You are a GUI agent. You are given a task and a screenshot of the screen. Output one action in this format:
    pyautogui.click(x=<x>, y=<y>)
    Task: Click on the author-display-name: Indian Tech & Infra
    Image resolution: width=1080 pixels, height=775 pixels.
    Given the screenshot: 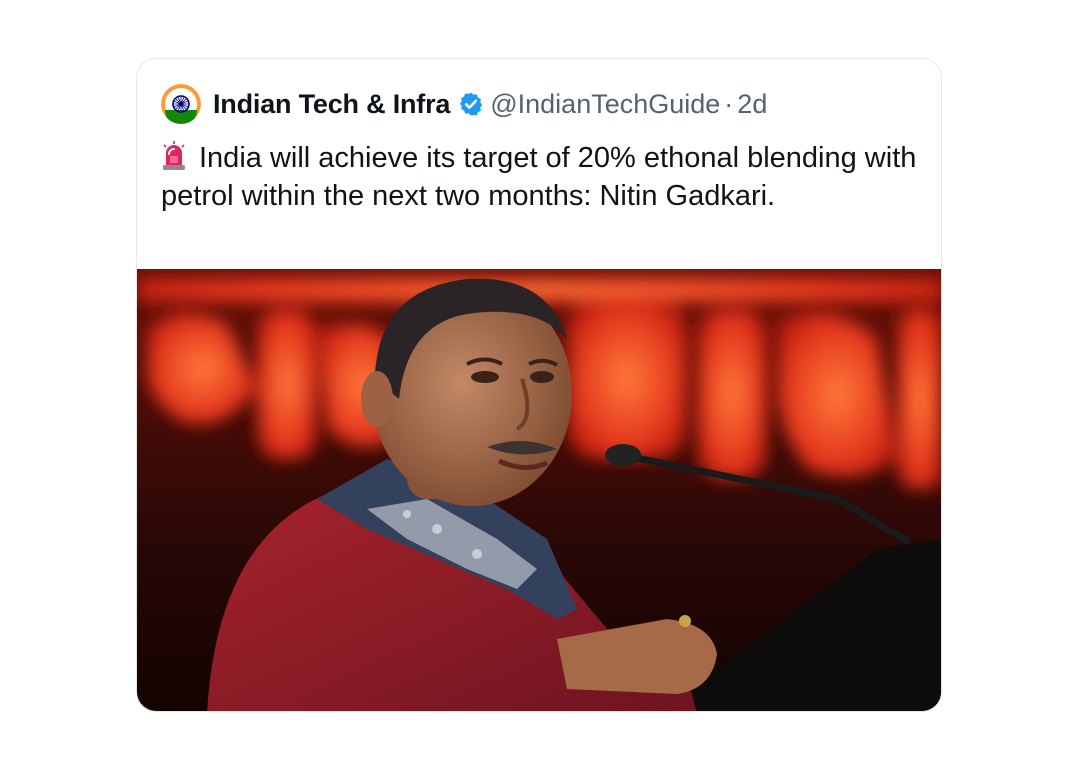 What is the action you would take?
    pyautogui.click(x=331, y=104)
    